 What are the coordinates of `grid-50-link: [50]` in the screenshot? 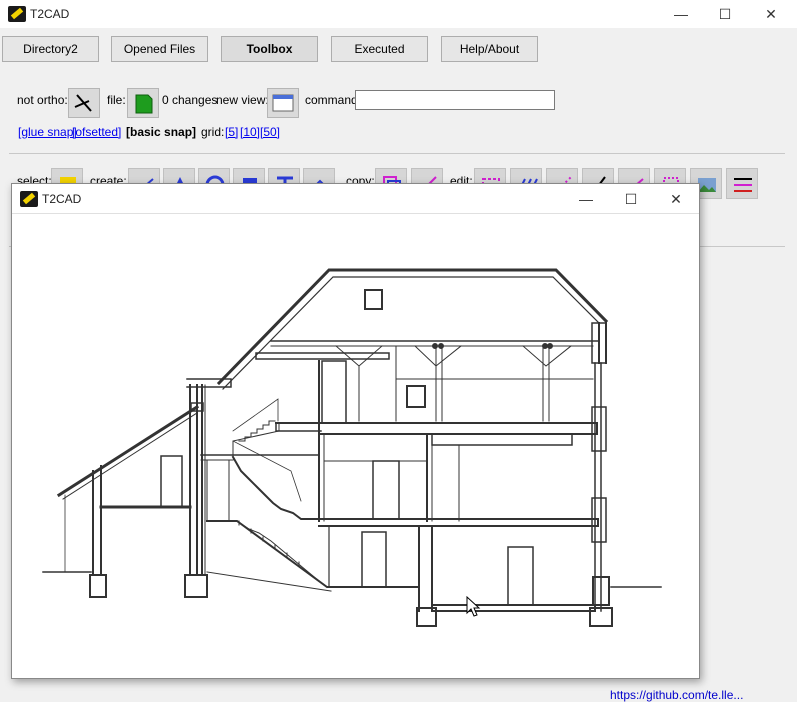 It's located at (270, 132).